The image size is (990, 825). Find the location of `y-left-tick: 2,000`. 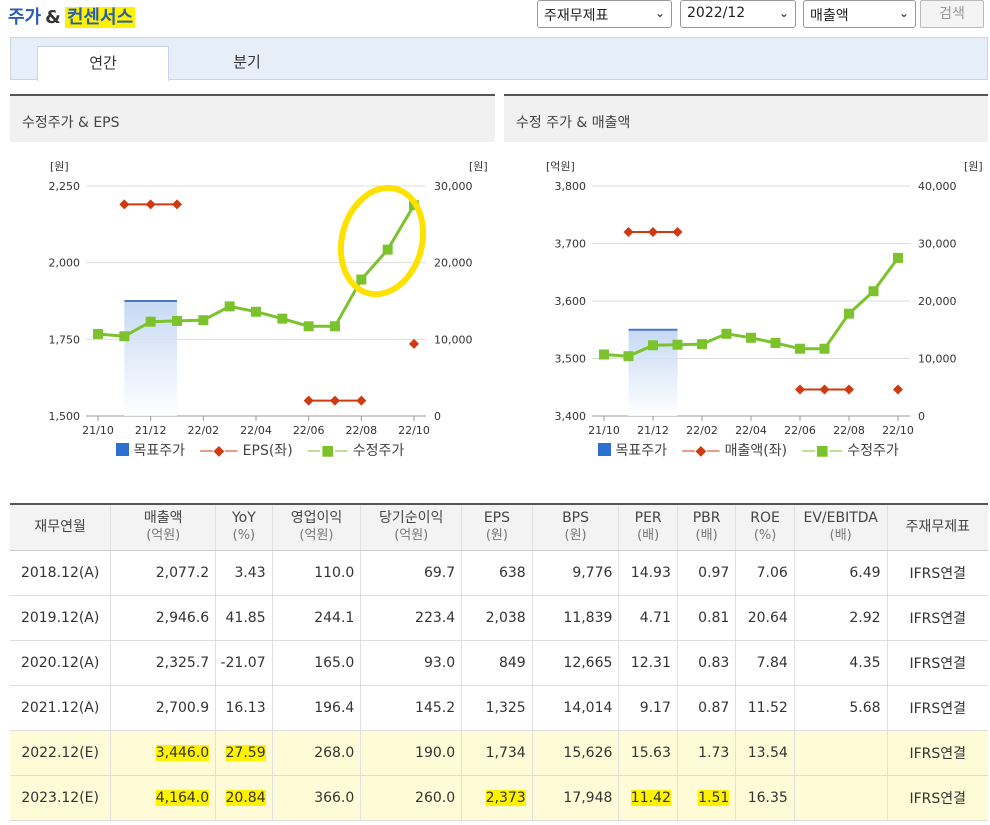

y-left-tick: 2,000 is located at coordinates (65, 263).